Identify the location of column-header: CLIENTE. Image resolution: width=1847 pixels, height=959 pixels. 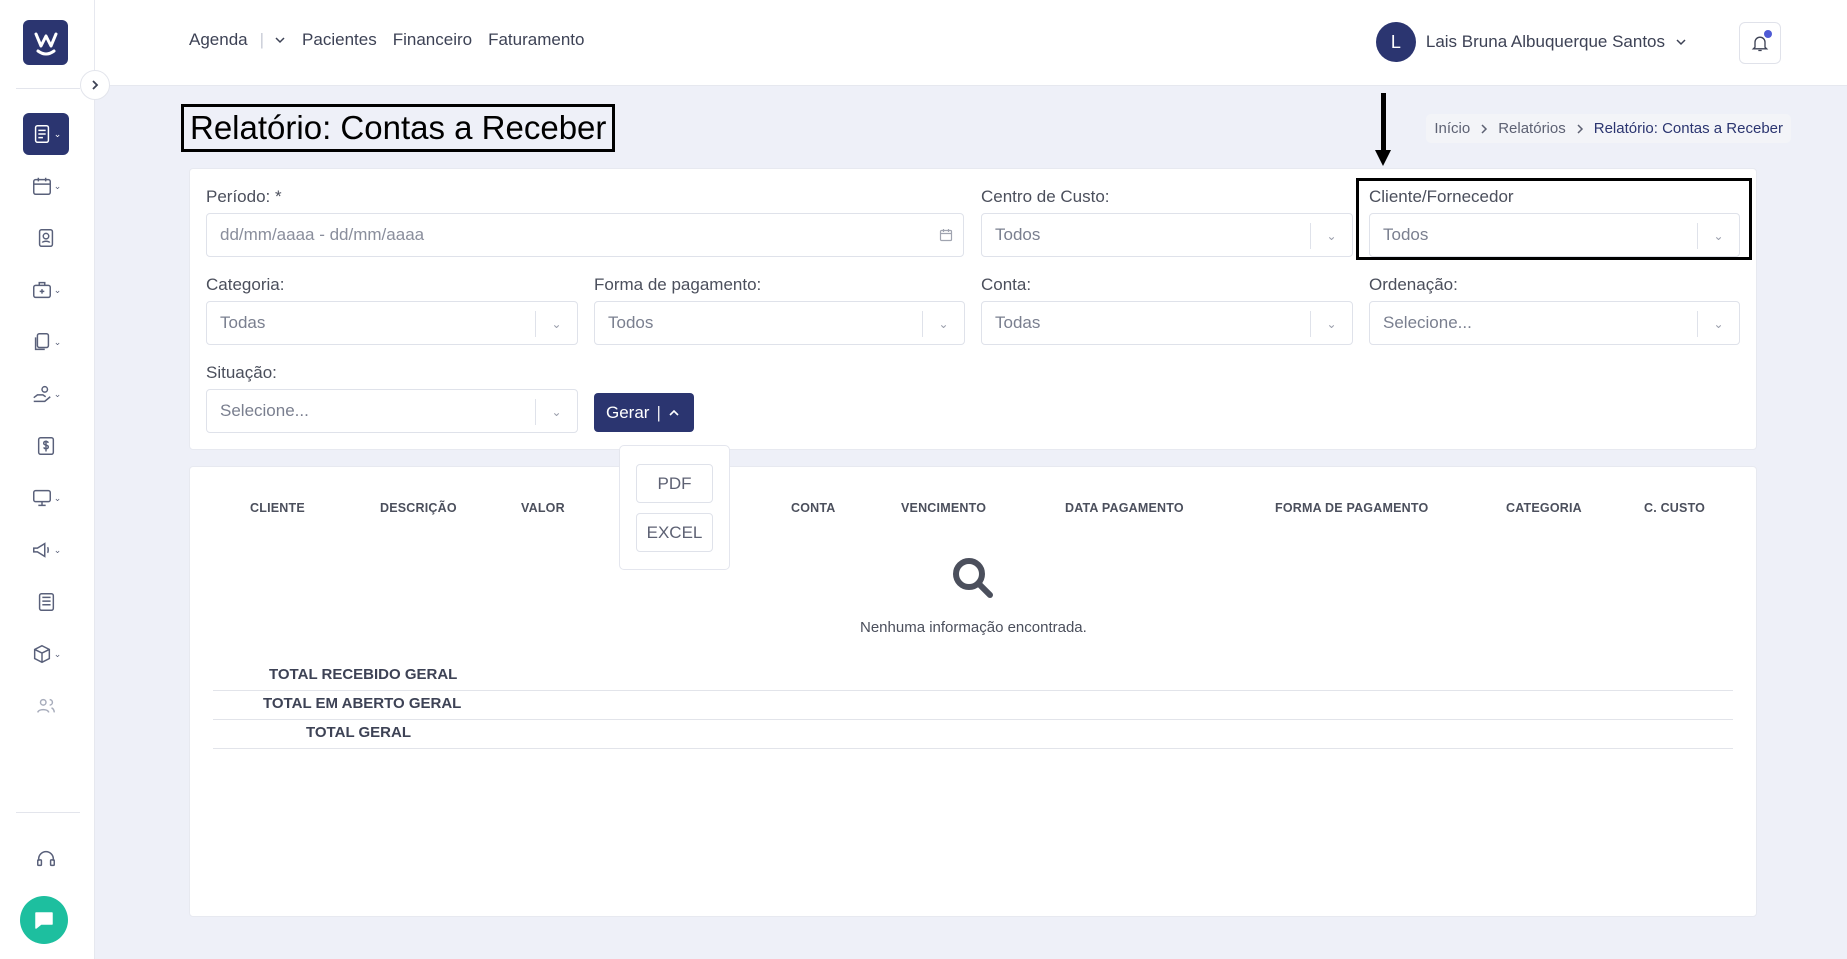
(277, 508).